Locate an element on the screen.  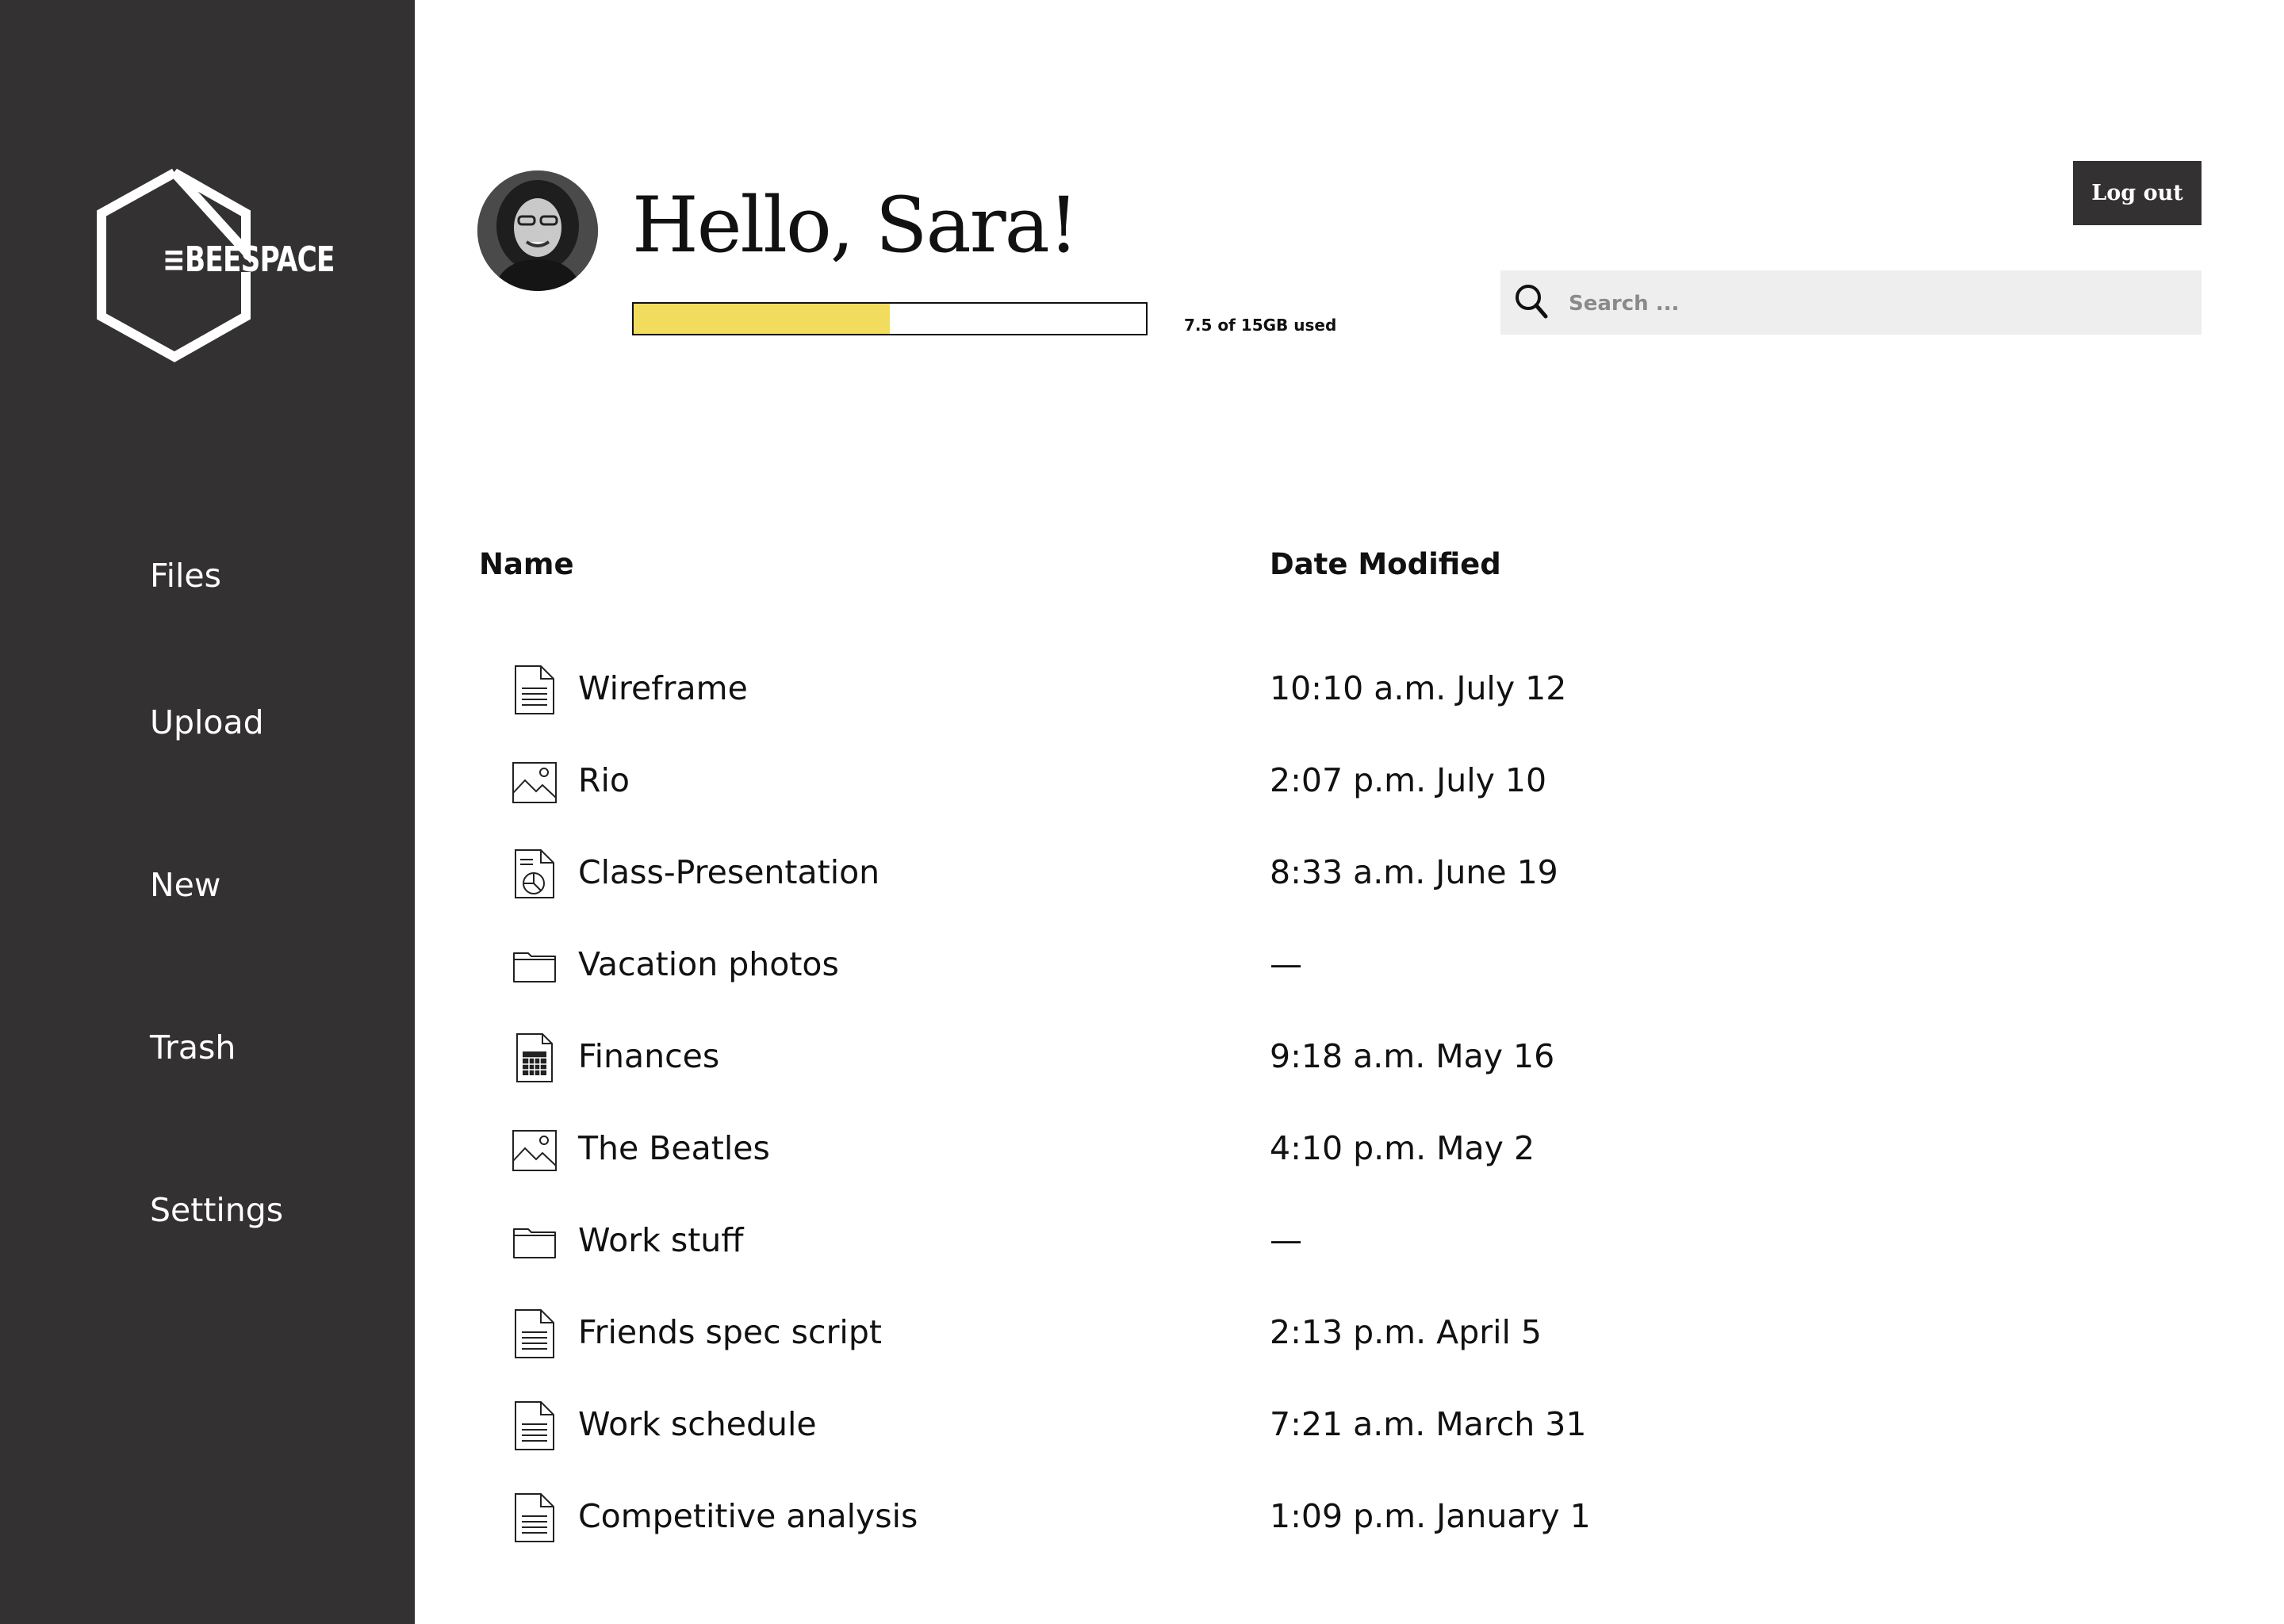
sidebar-item-new: New is located at coordinates (185, 885).